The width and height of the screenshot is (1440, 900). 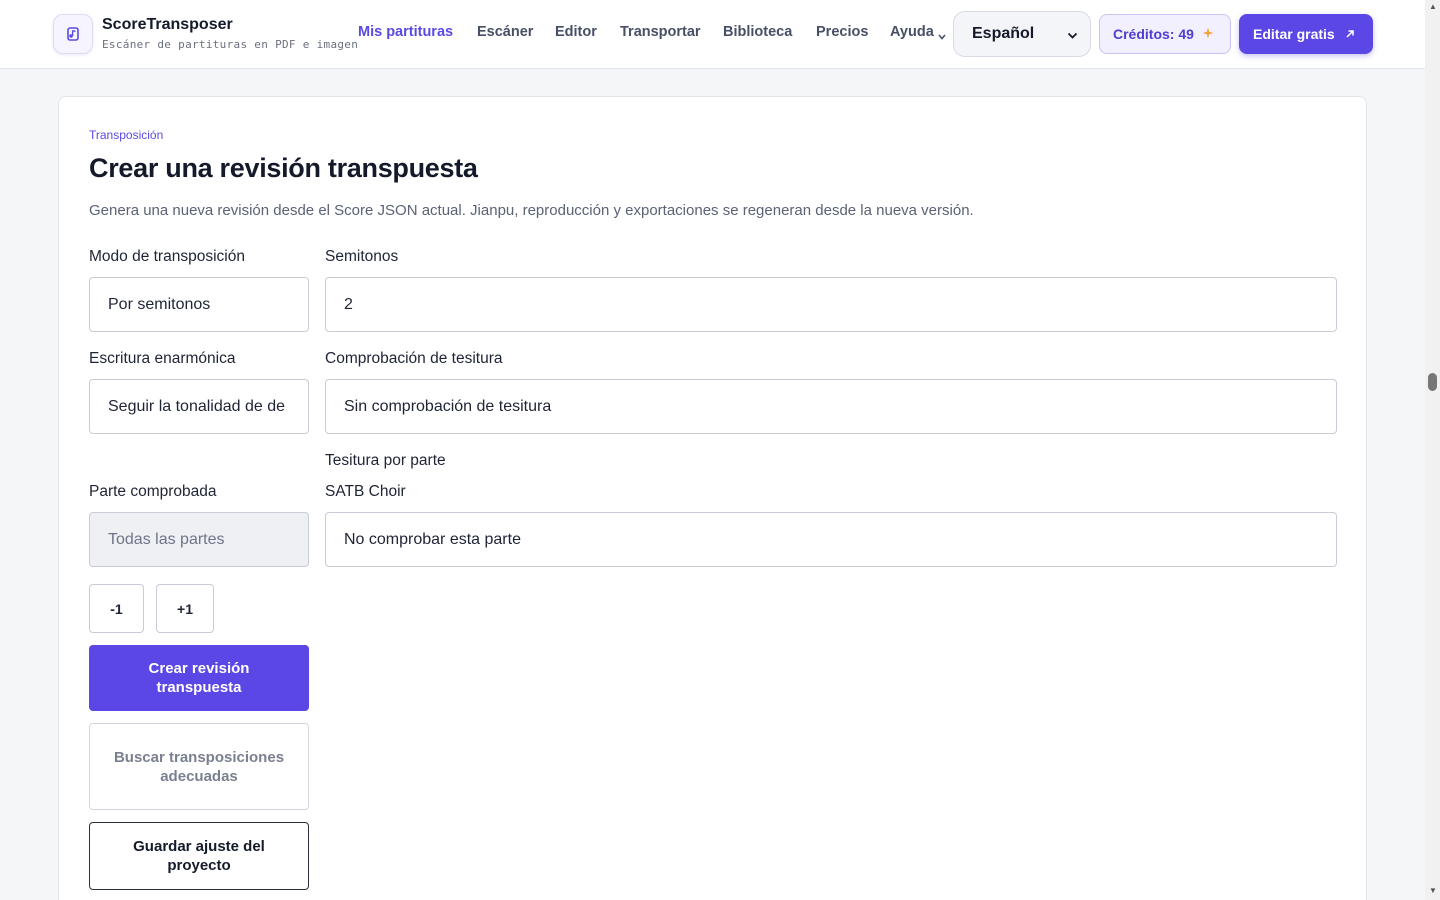 I want to click on semitones-label: Semitonos, so click(x=362, y=256).